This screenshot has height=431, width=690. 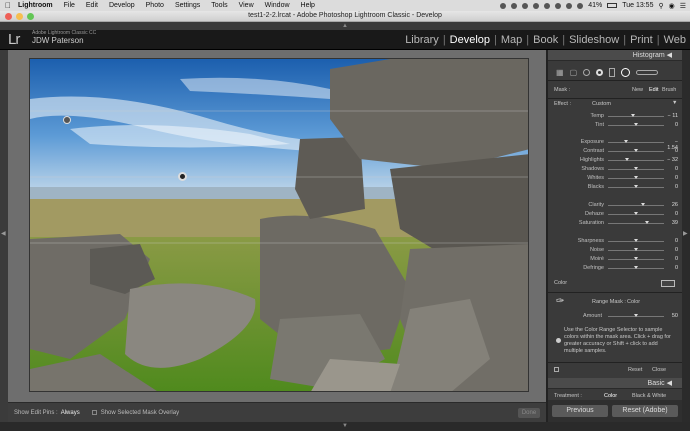 What do you see at coordinates (668, 283) in the screenshot?
I see `color-swatch` at bounding box center [668, 283].